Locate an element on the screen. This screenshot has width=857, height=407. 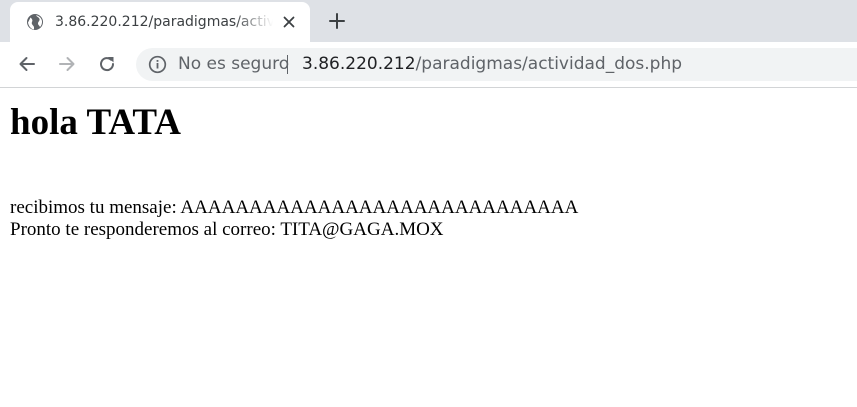
info-icon is located at coordinates (157, 64).